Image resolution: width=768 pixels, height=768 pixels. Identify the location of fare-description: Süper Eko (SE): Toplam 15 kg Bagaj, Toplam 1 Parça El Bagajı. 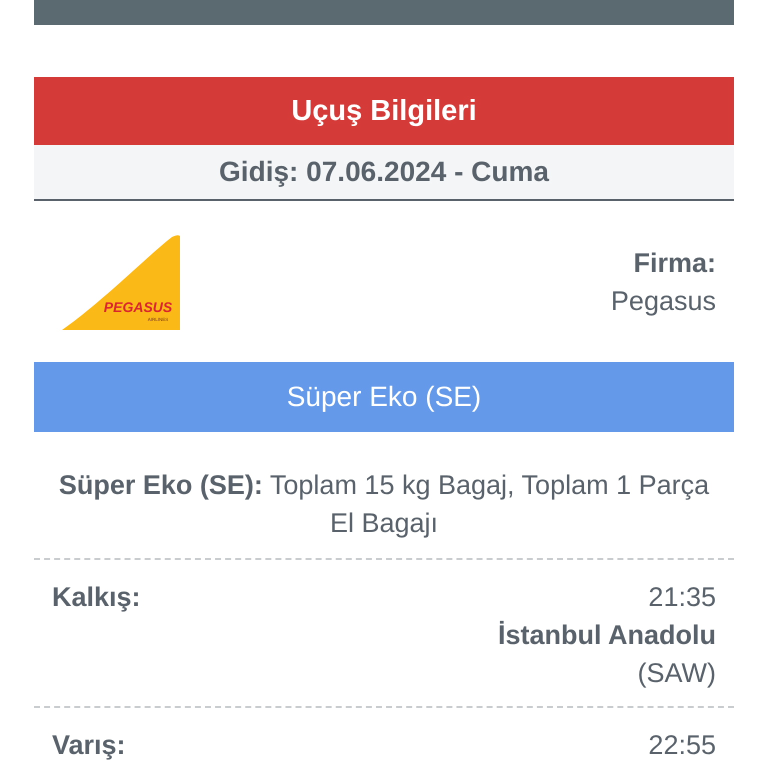
(384, 504).